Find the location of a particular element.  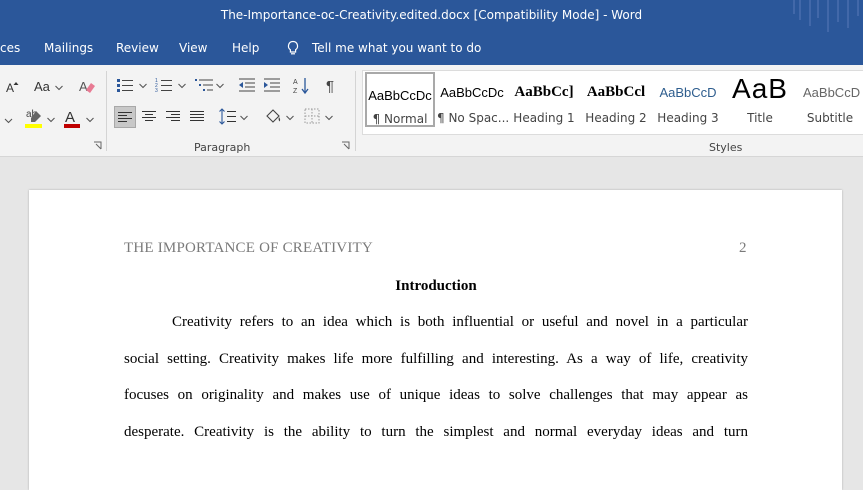

style-normal: AaBbCcDc ¶ Normal is located at coordinates (400, 99).